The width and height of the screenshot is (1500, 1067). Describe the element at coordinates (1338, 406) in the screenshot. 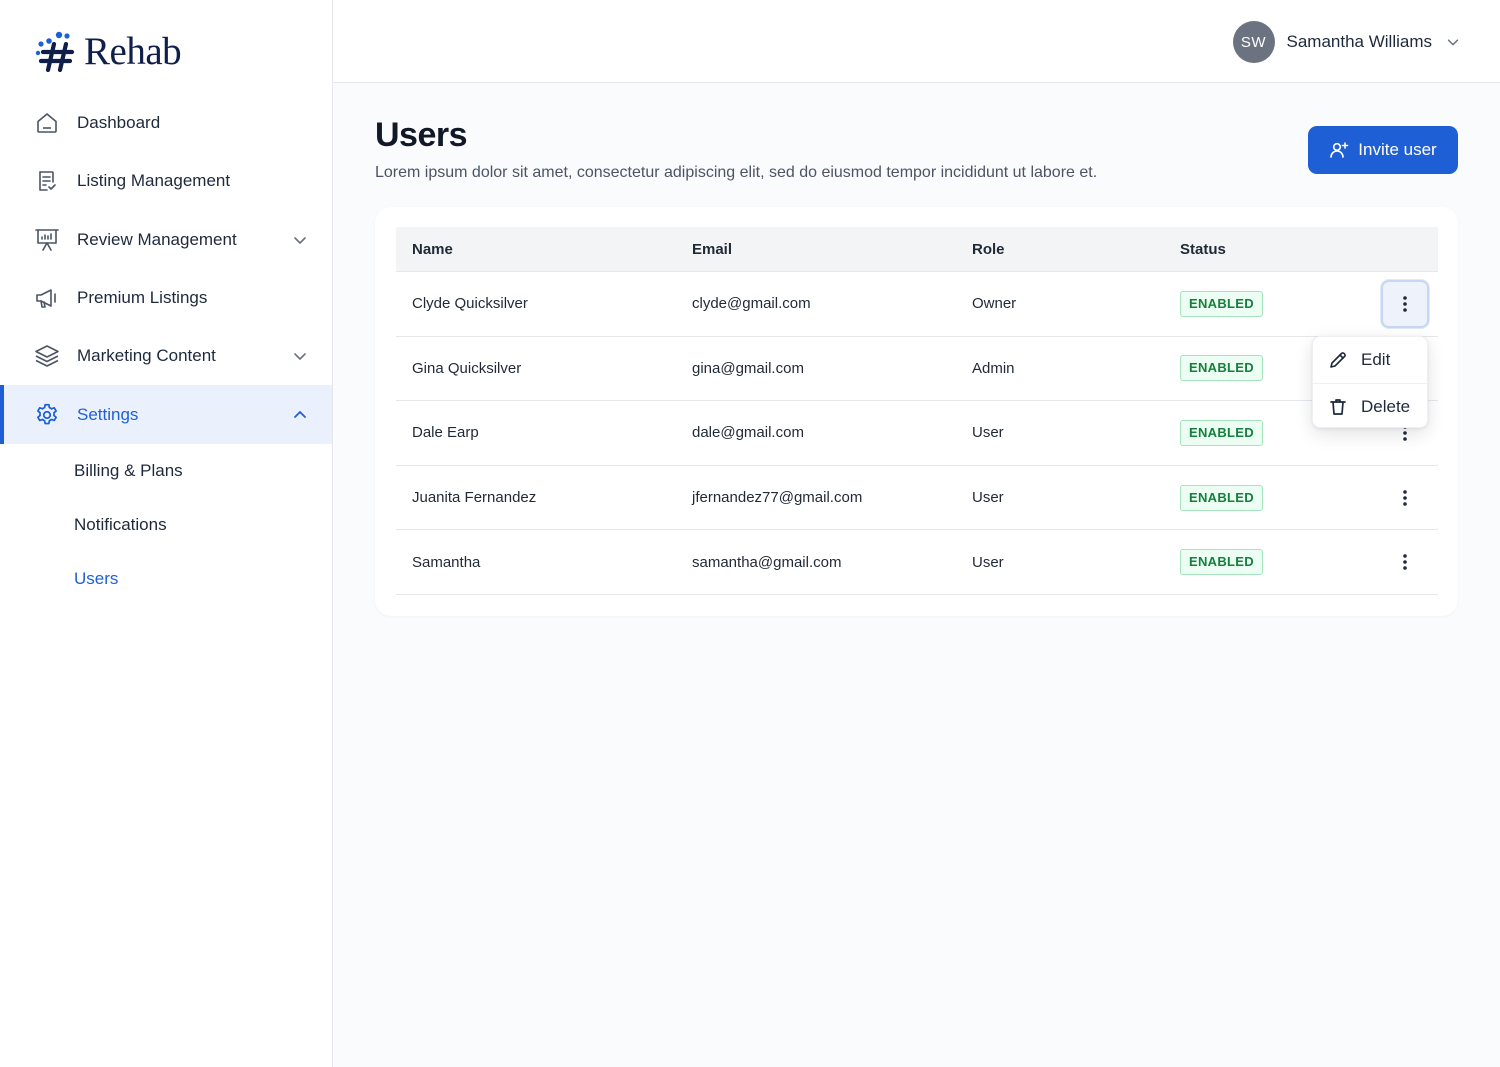

I see `trash-icon` at that location.